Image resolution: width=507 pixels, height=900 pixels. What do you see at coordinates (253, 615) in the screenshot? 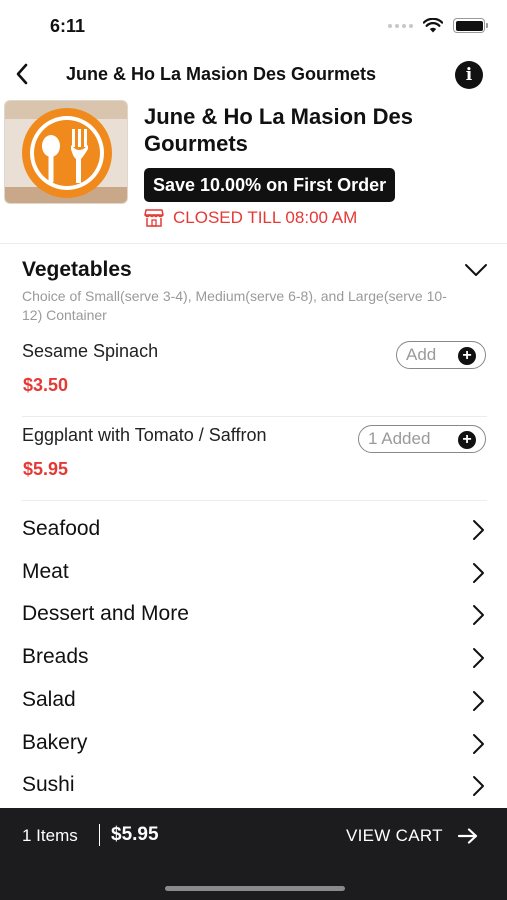
I see `category-row: Dessert and More` at bounding box center [253, 615].